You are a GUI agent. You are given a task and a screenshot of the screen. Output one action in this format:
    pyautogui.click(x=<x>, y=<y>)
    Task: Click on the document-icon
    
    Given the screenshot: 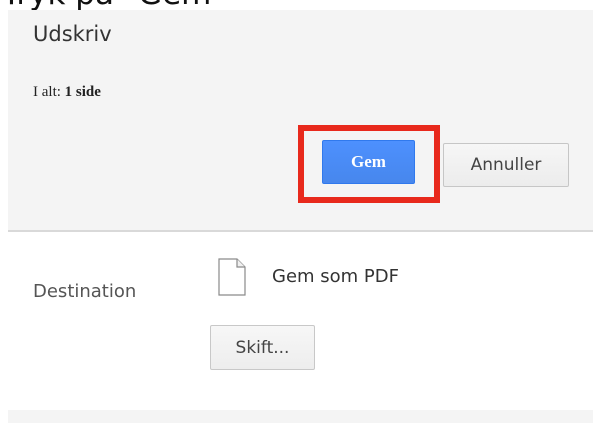 What is the action you would take?
    pyautogui.click(x=232, y=277)
    